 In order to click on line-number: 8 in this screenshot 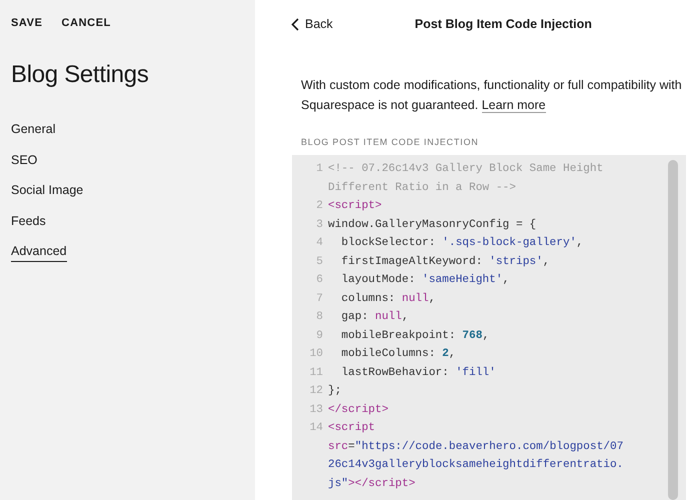, I will do `click(319, 317)`.